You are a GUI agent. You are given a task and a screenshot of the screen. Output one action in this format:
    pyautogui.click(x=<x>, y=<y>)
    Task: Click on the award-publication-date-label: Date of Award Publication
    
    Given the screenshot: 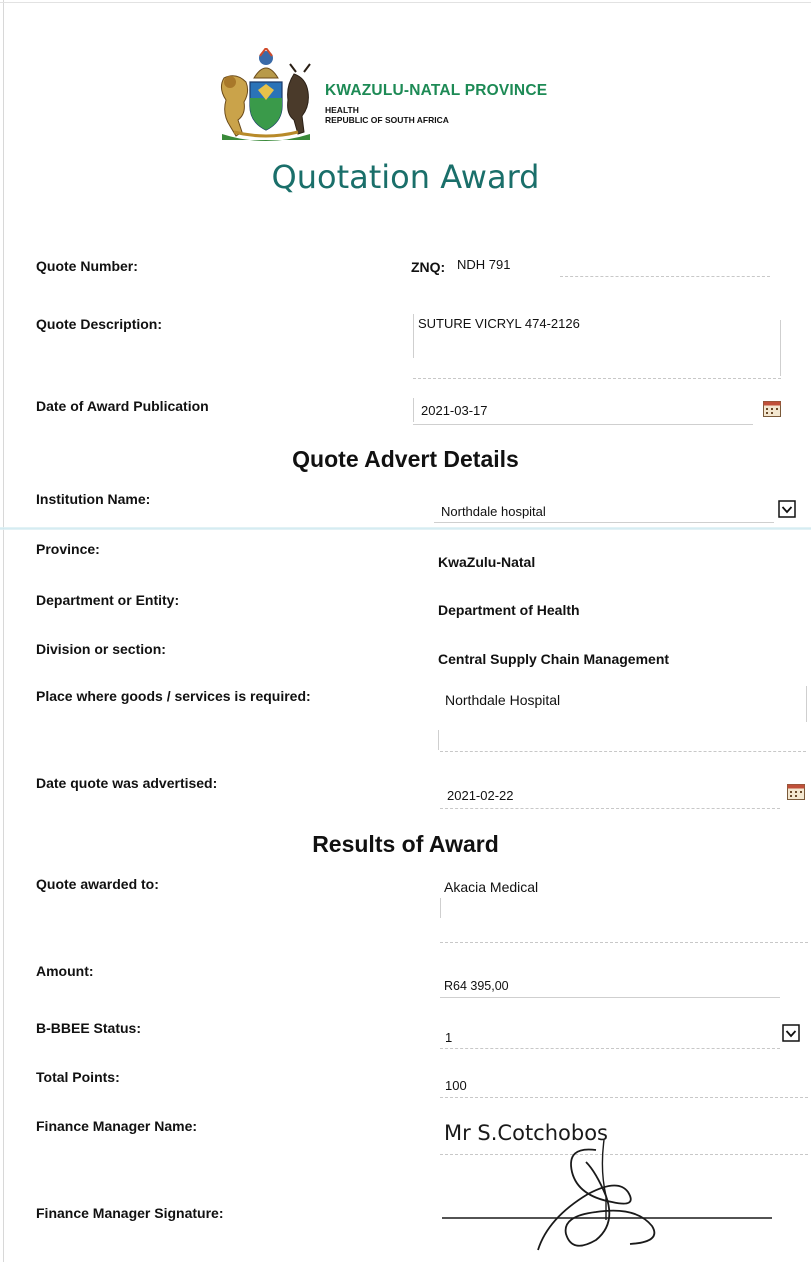 What is the action you would take?
    pyautogui.click(x=122, y=406)
    